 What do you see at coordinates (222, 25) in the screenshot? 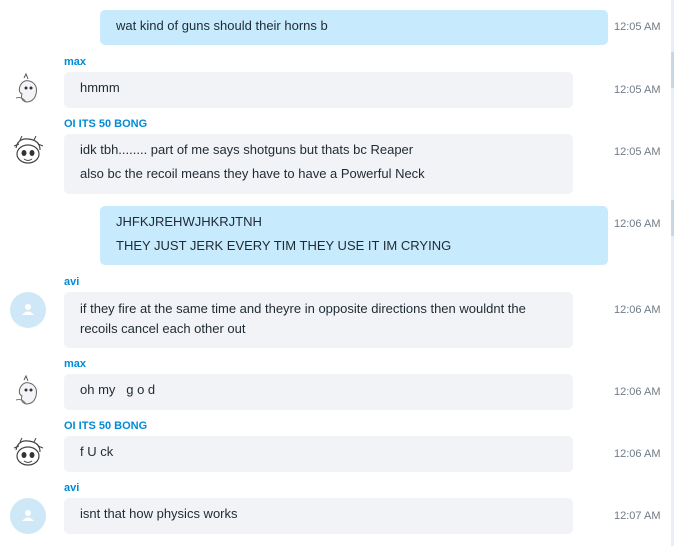
I see `message-text: wat kind of guns should their horns b` at bounding box center [222, 25].